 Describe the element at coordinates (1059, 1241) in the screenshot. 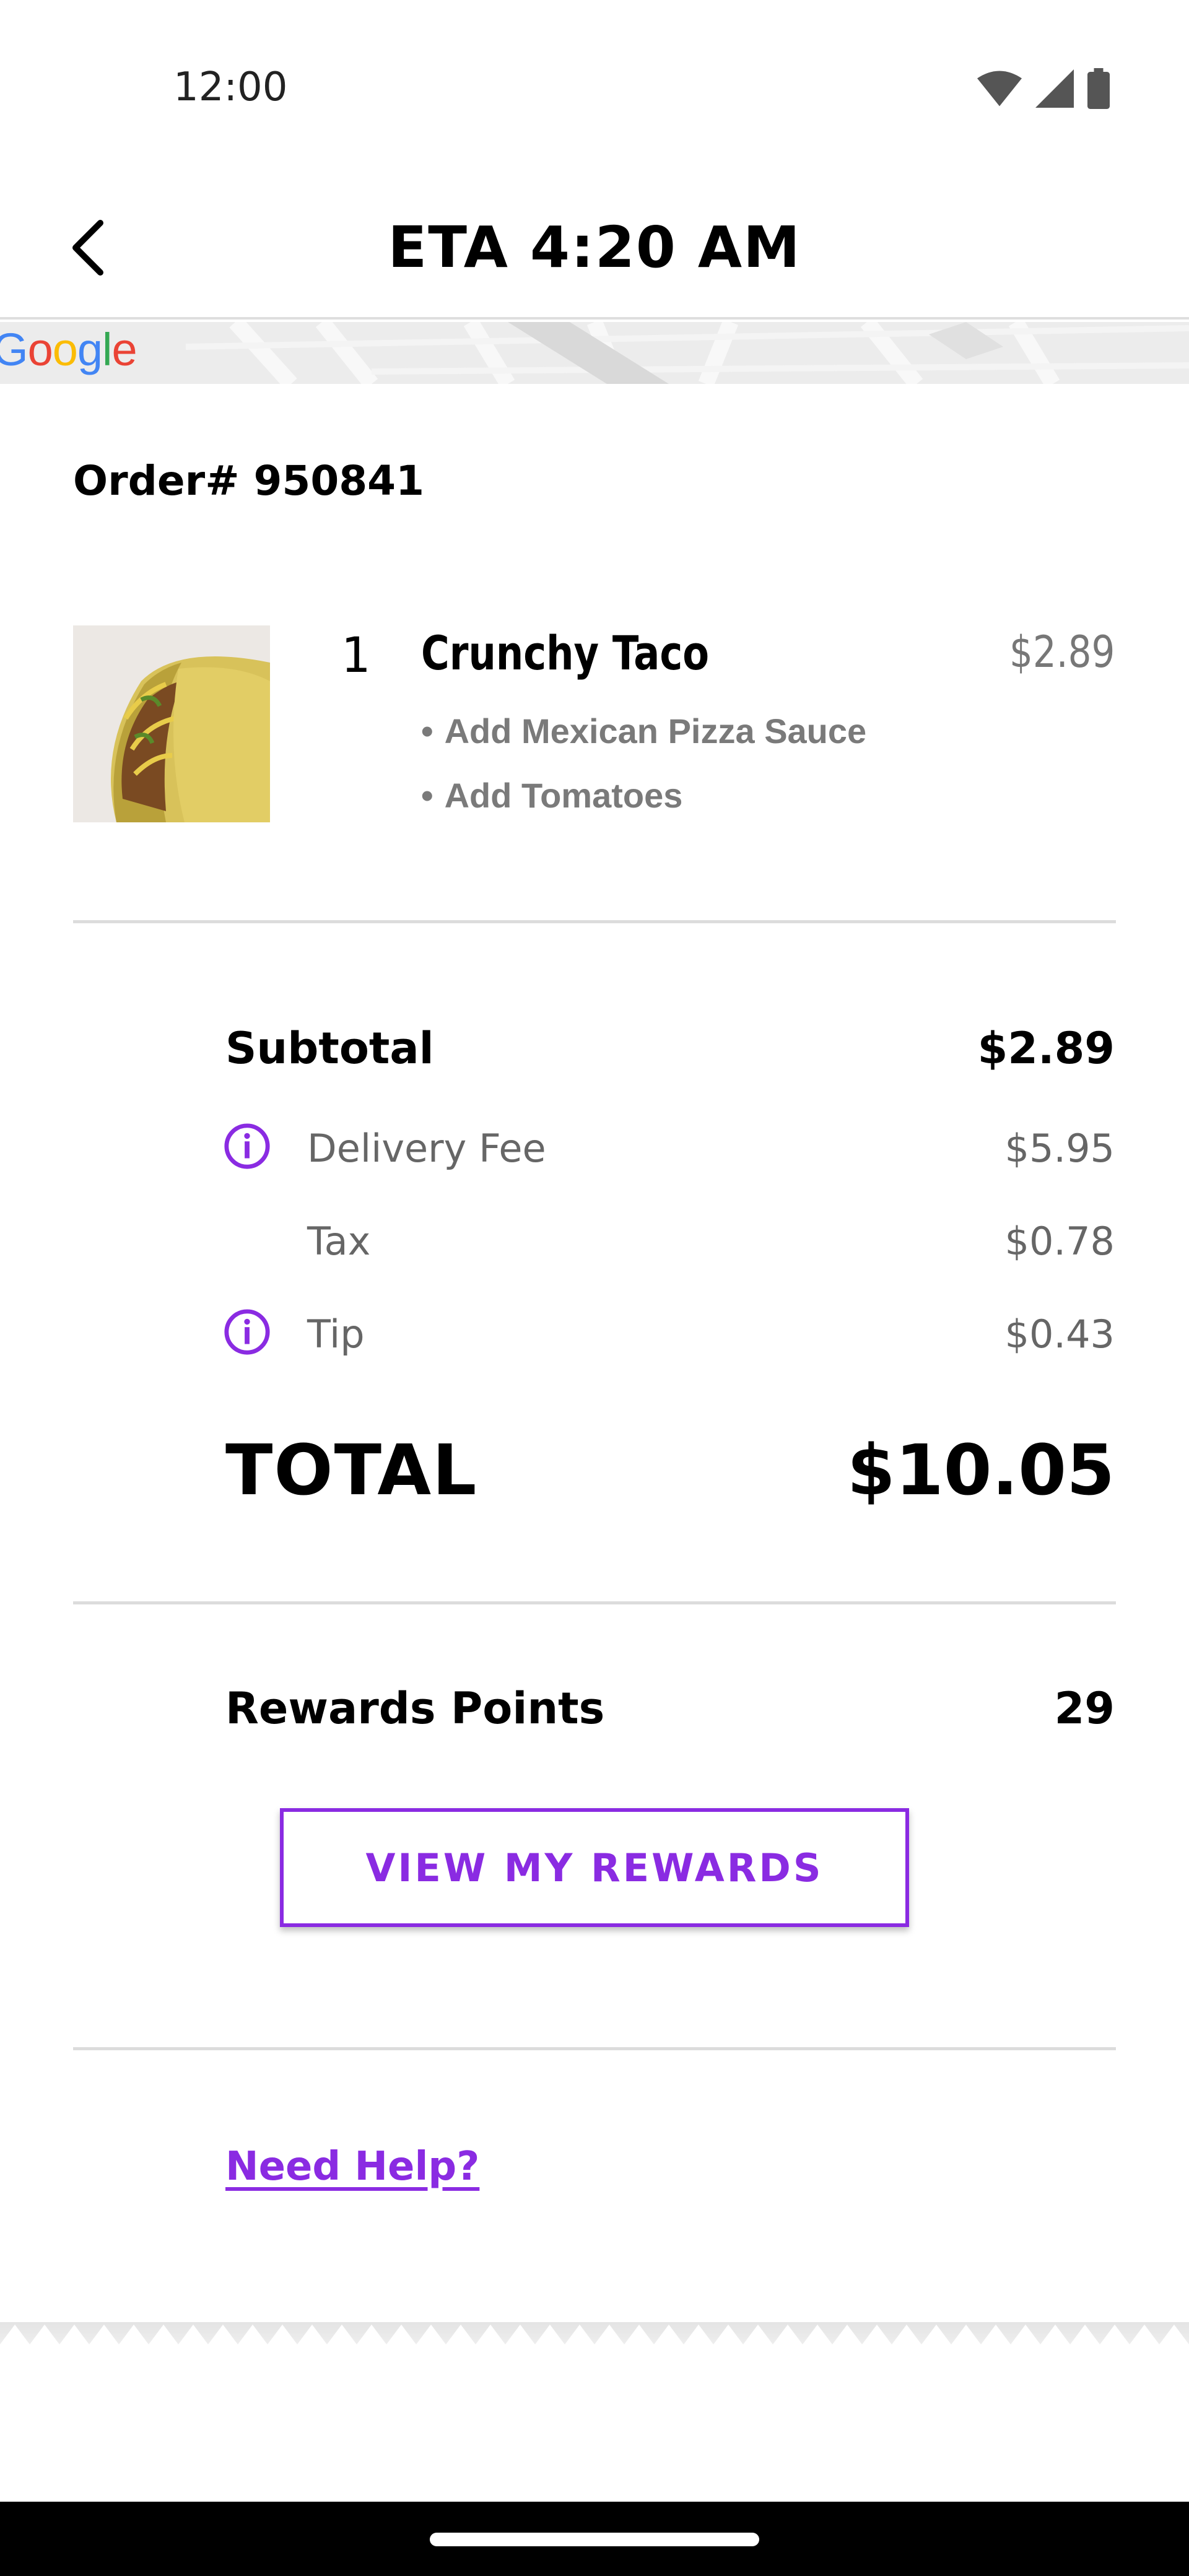

I see `tax-value: $0.78` at that location.